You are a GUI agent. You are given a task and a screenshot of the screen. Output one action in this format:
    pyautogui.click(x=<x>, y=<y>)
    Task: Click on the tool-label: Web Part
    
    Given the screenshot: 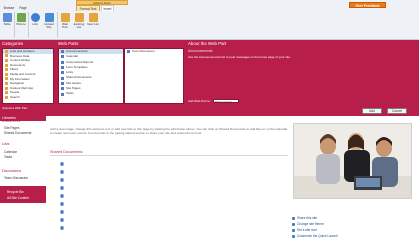 What is the action you would take?
    pyautogui.click(x=65, y=26)
    